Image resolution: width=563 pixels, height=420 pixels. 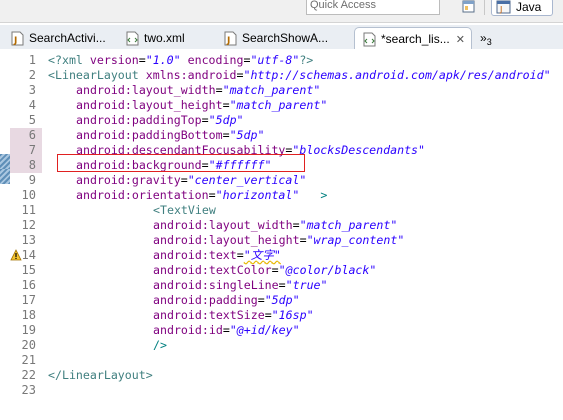 What do you see at coordinates (281, 135) in the screenshot?
I see `code-line: 6 android:paddingBottom="5dp"` at bounding box center [281, 135].